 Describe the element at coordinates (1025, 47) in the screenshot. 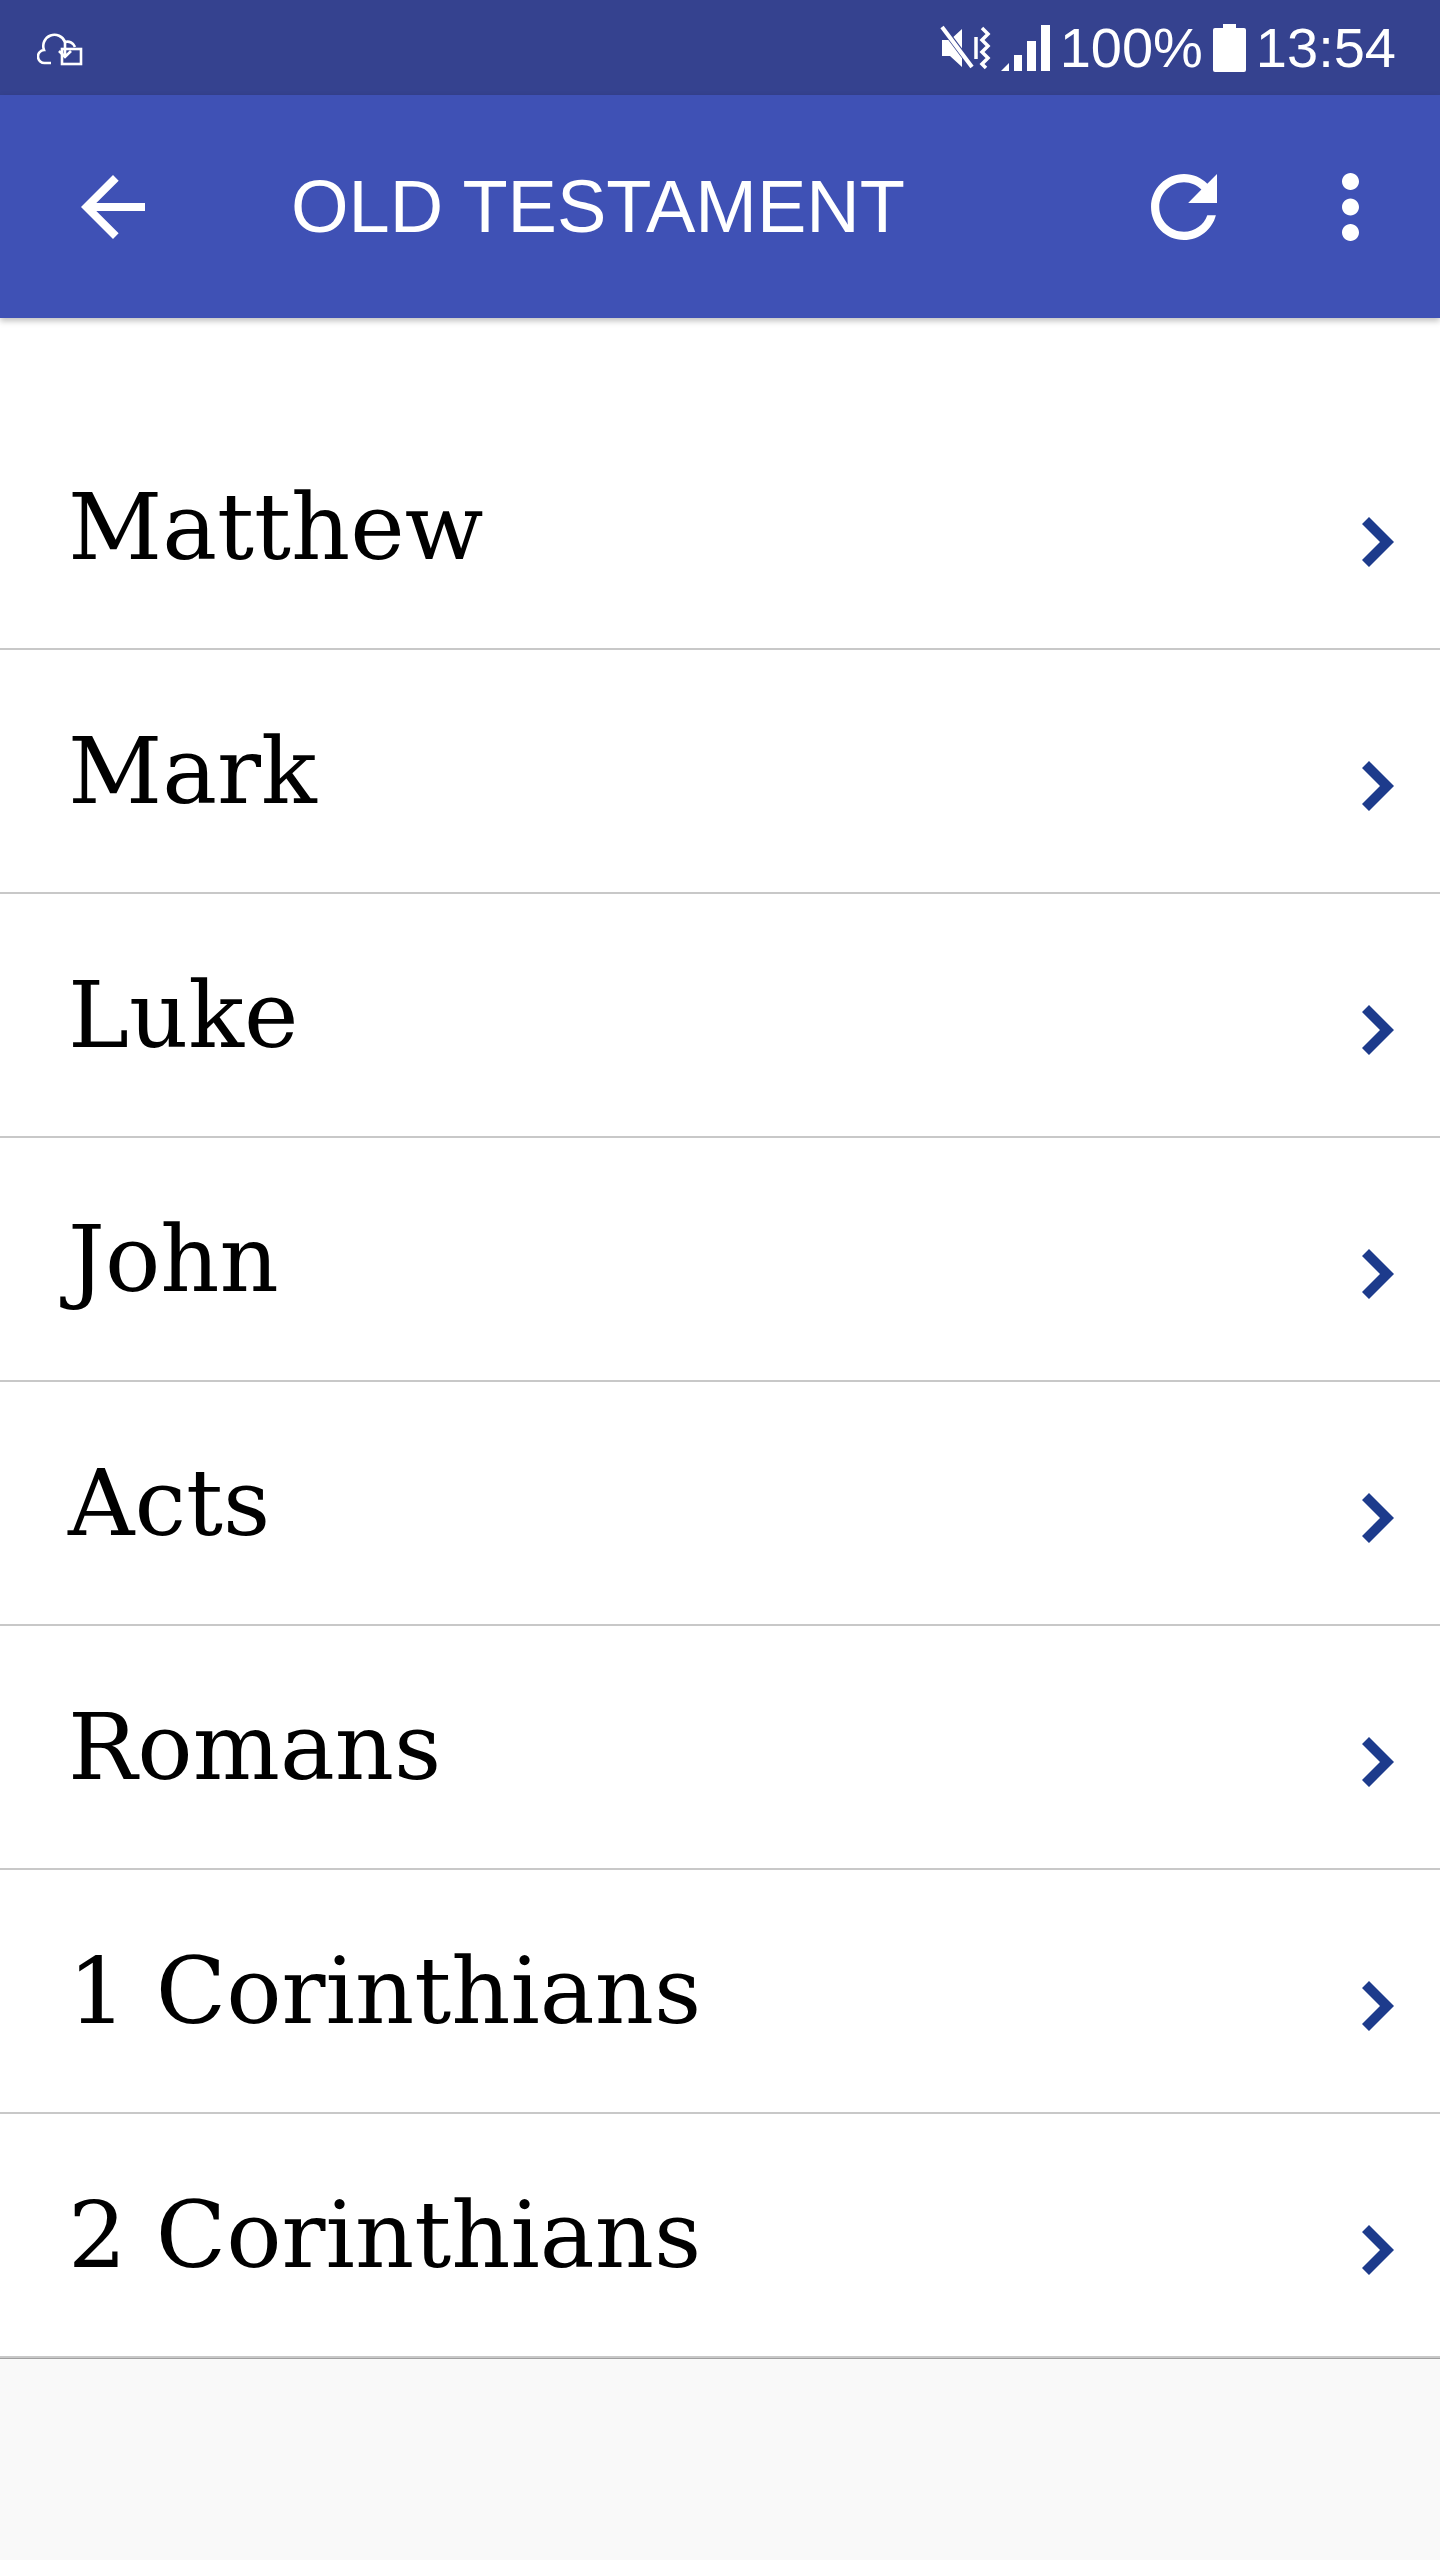

I see `signal-icon` at that location.